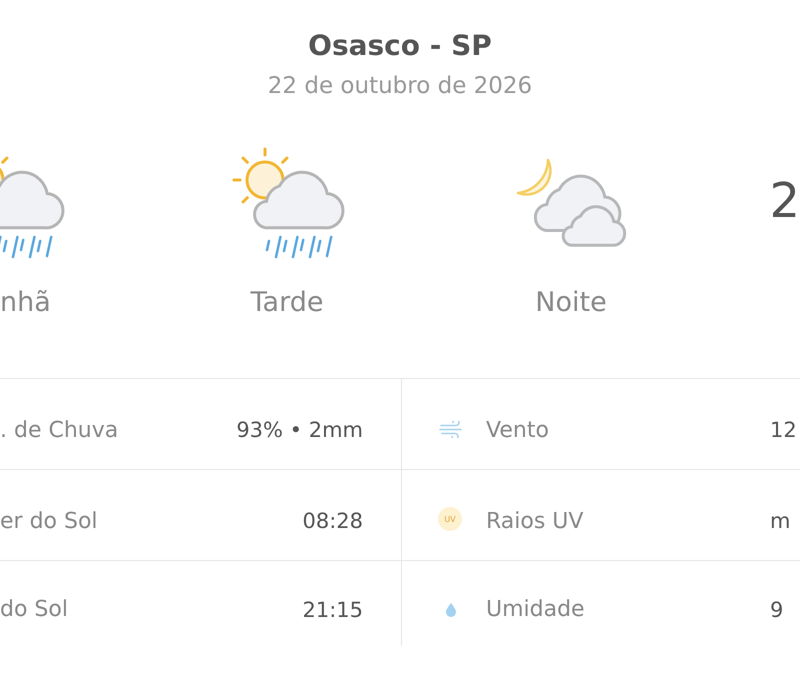 The height and width of the screenshot is (695, 800). What do you see at coordinates (781, 521) in the screenshot?
I see `detail-value: m` at bounding box center [781, 521].